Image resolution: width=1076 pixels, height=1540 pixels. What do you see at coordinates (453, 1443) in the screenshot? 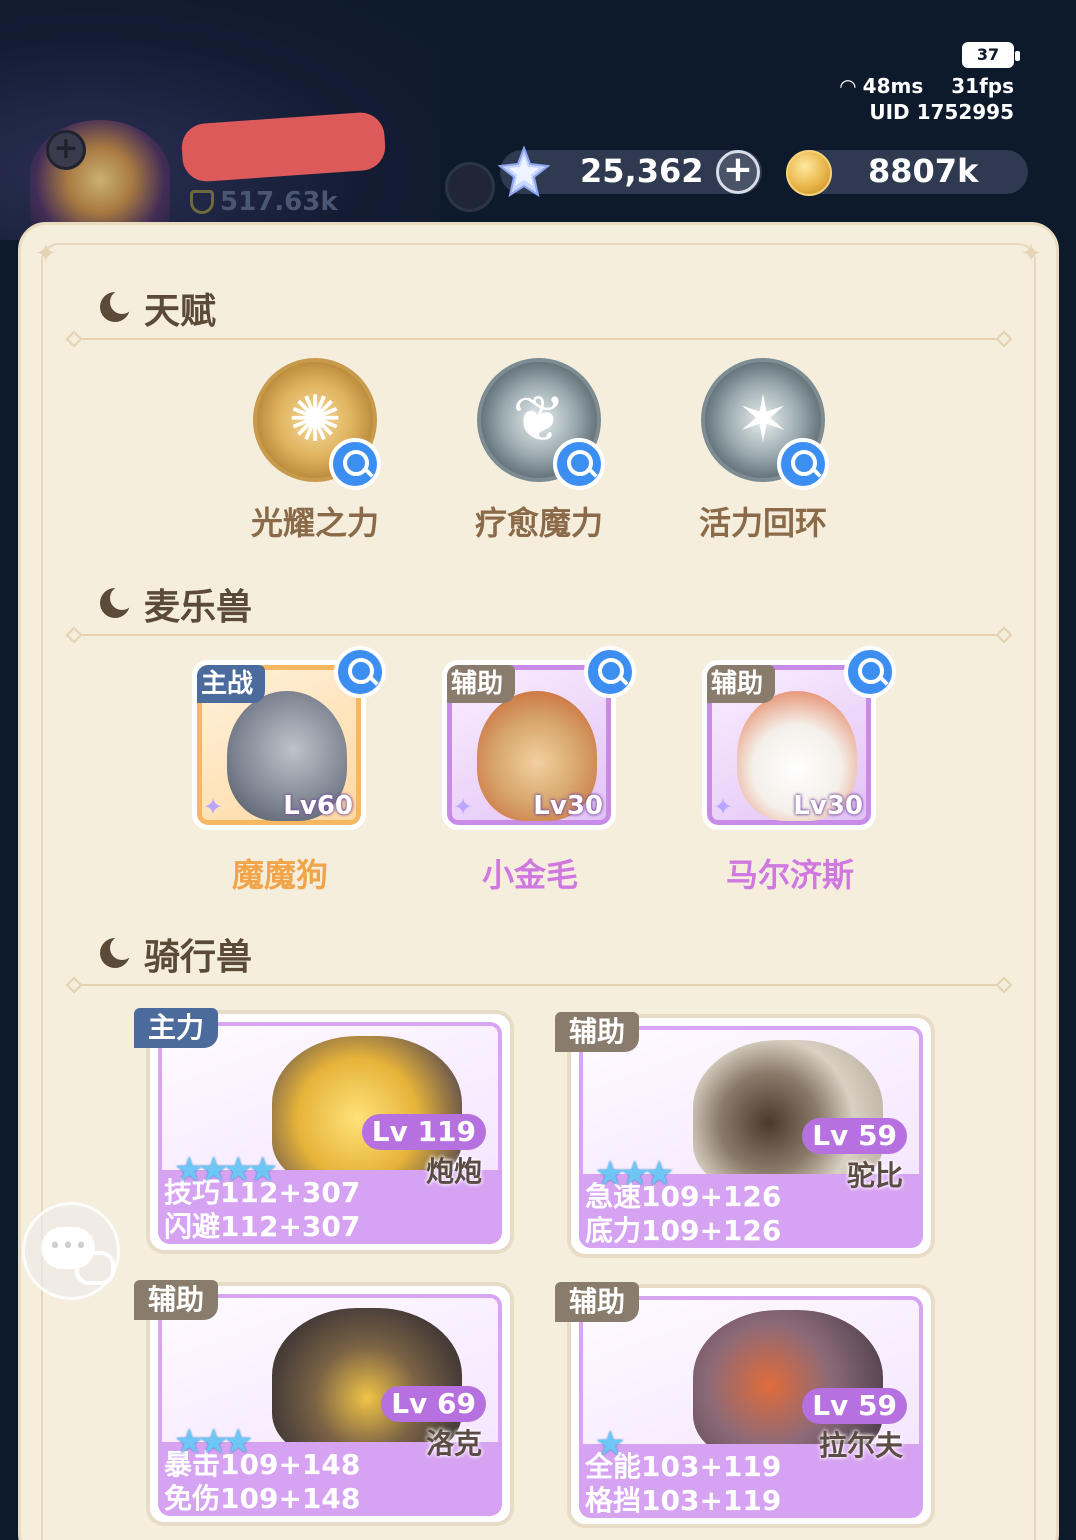
I see `mount-name: 洛克` at bounding box center [453, 1443].